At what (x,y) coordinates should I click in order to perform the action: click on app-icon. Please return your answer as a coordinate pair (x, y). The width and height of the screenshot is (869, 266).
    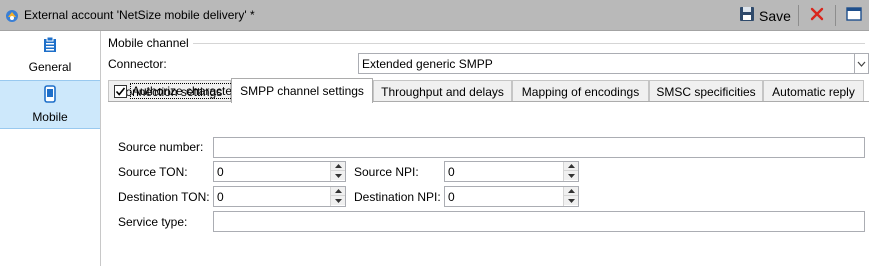
    Looking at the image, I should click on (12, 16).